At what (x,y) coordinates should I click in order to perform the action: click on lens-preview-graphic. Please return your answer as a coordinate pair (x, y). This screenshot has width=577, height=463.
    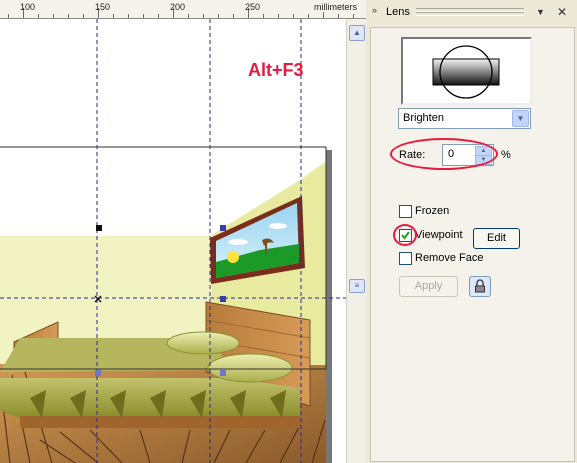
    Looking at the image, I should click on (466, 72).